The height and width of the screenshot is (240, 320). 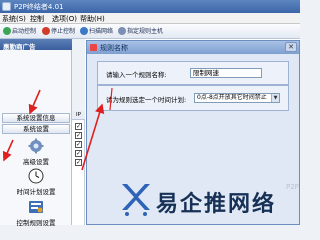 I want to click on chevron-down-icon: ▼, so click(x=275, y=98).